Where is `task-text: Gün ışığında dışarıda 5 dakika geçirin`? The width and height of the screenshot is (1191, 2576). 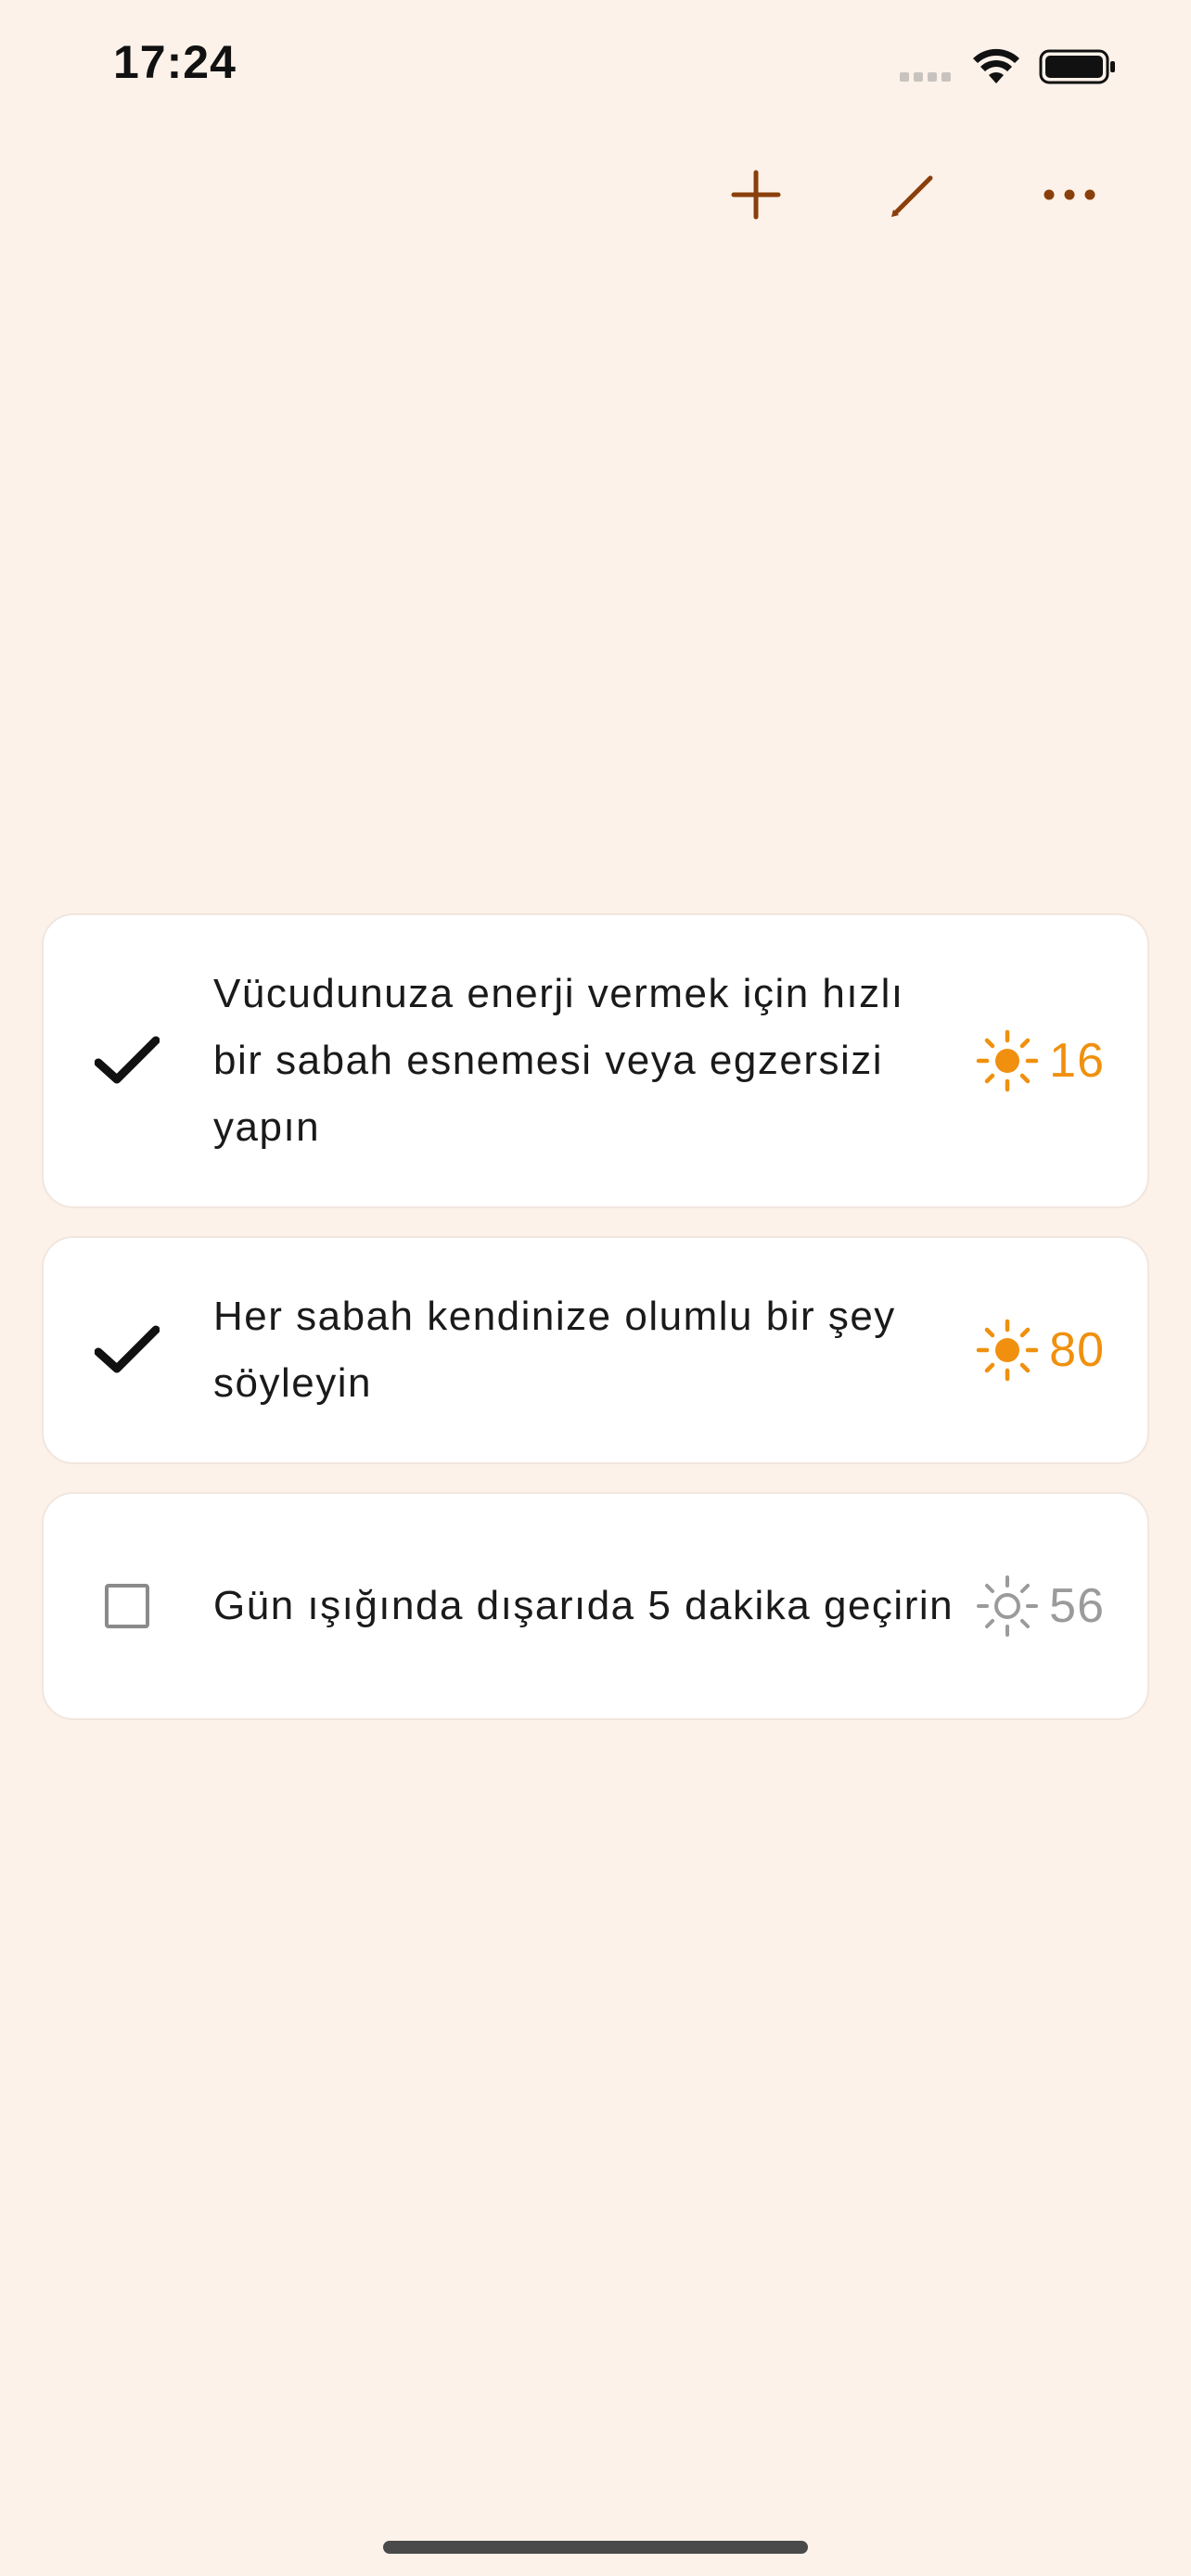
task-text: Gün ışığında dışarıda 5 dakika geçirin is located at coordinates (584, 1605).